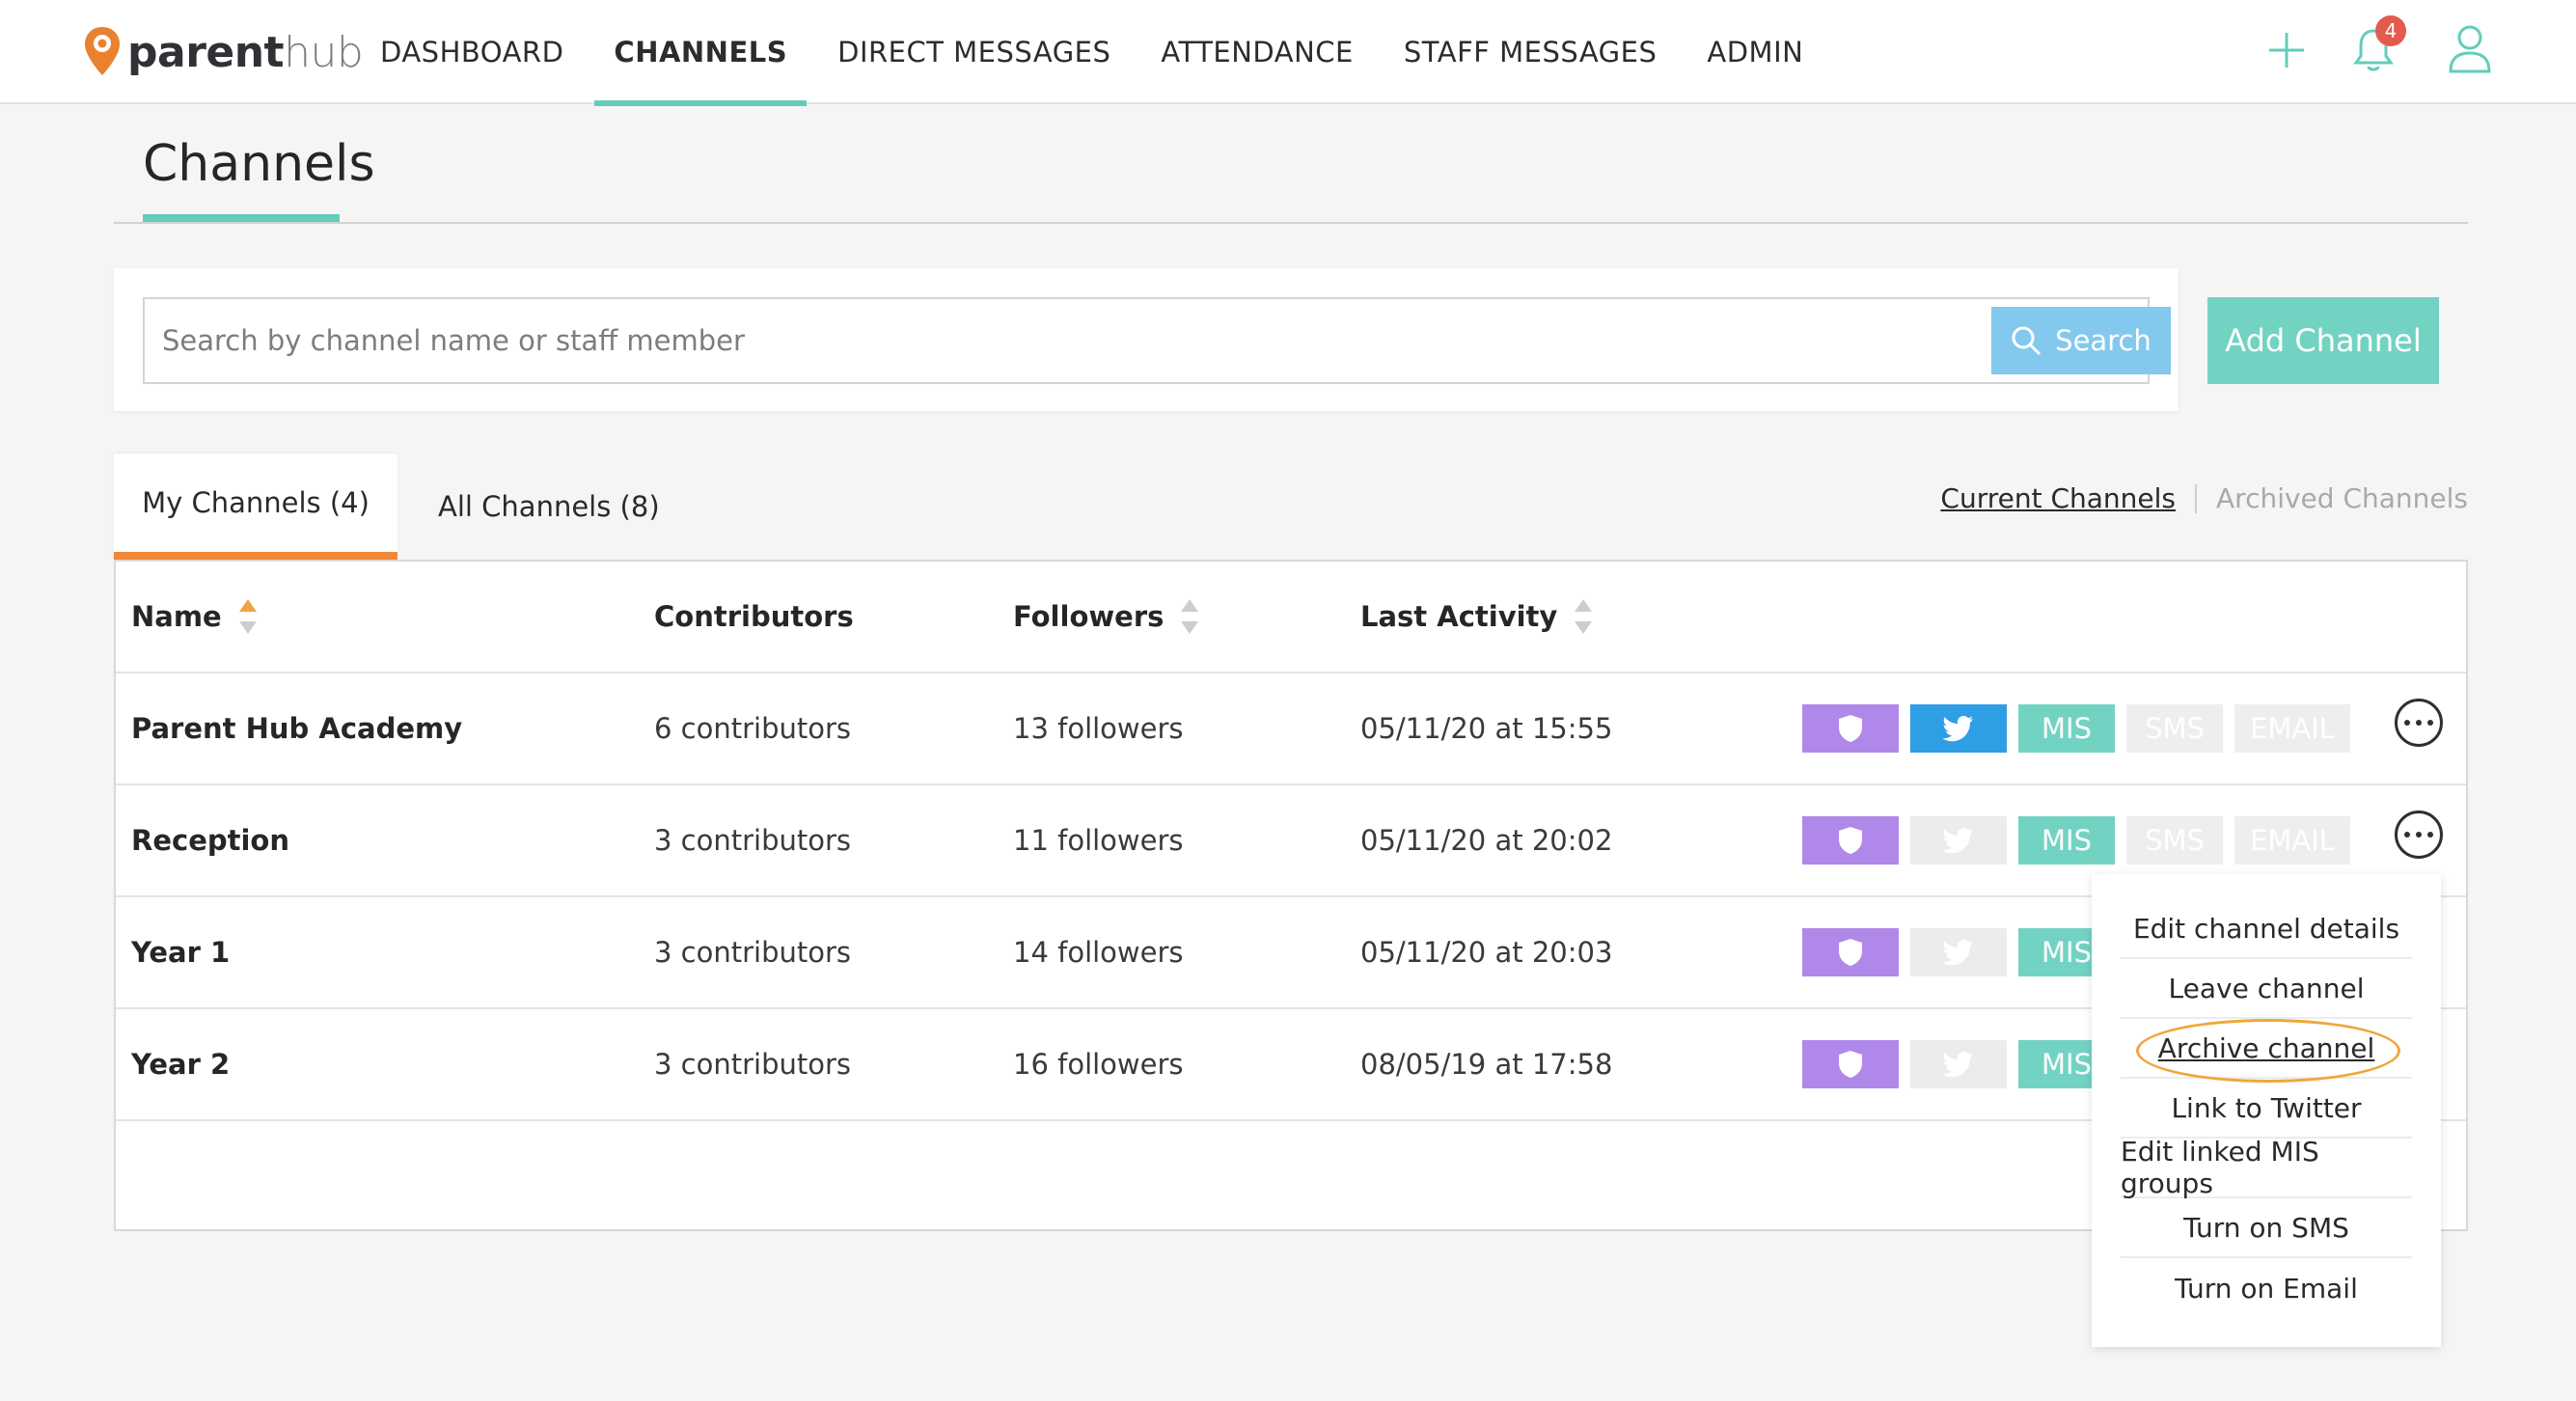  I want to click on search-panel: Search, so click(1147, 339).